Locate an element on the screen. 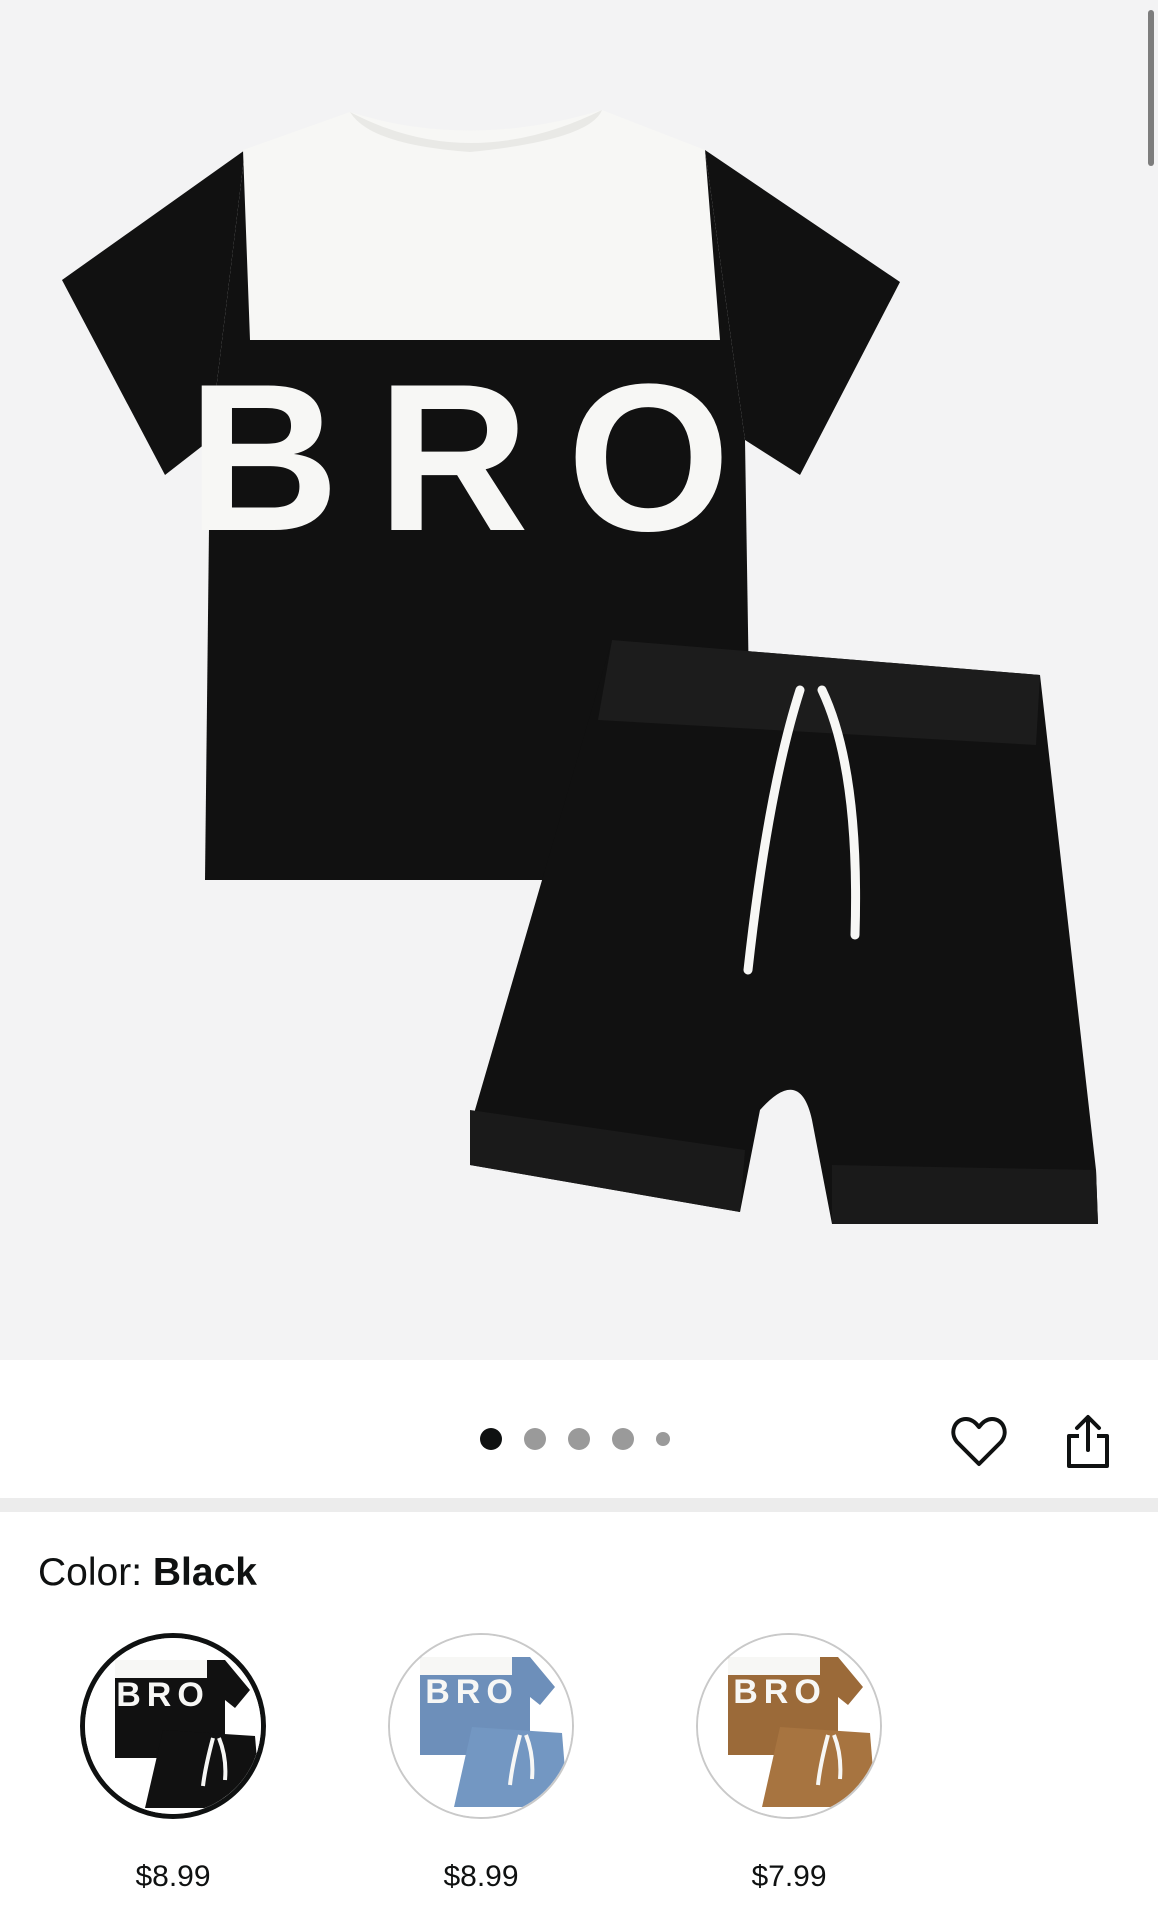 The width and height of the screenshot is (1158, 1920). share-icon is located at coordinates (1088, 1441).